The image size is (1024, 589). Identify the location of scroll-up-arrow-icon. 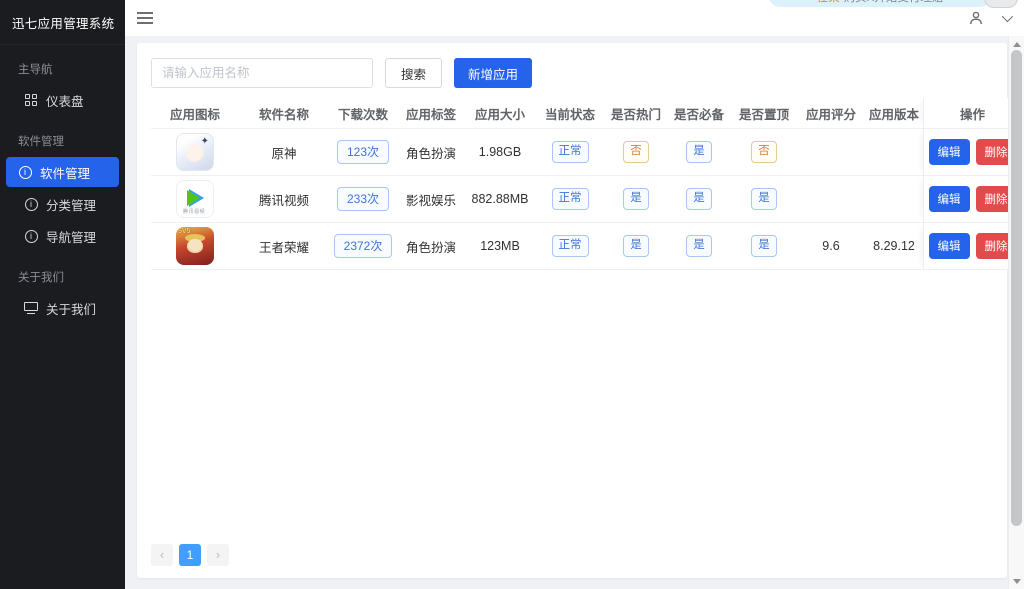
(1017, 44).